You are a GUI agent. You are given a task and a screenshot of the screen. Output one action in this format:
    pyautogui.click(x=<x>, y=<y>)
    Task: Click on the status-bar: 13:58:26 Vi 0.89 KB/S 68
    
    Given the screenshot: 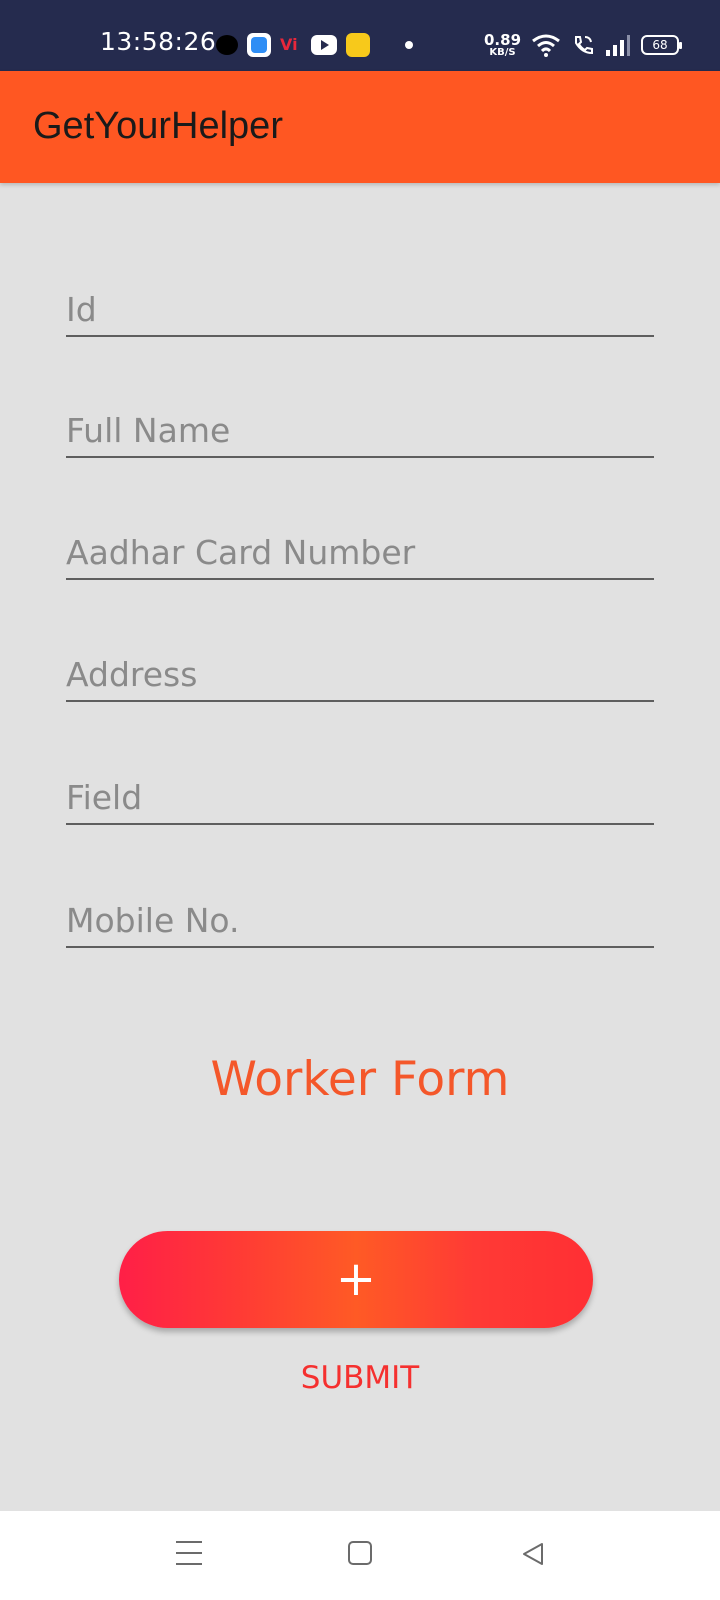 What is the action you would take?
    pyautogui.click(x=360, y=35)
    